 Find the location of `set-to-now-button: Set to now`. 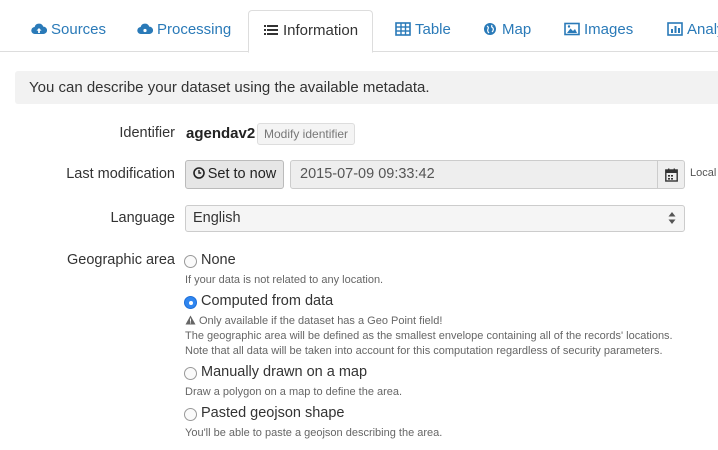

set-to-now-button: Set to now is located at coordinates (234, 174).